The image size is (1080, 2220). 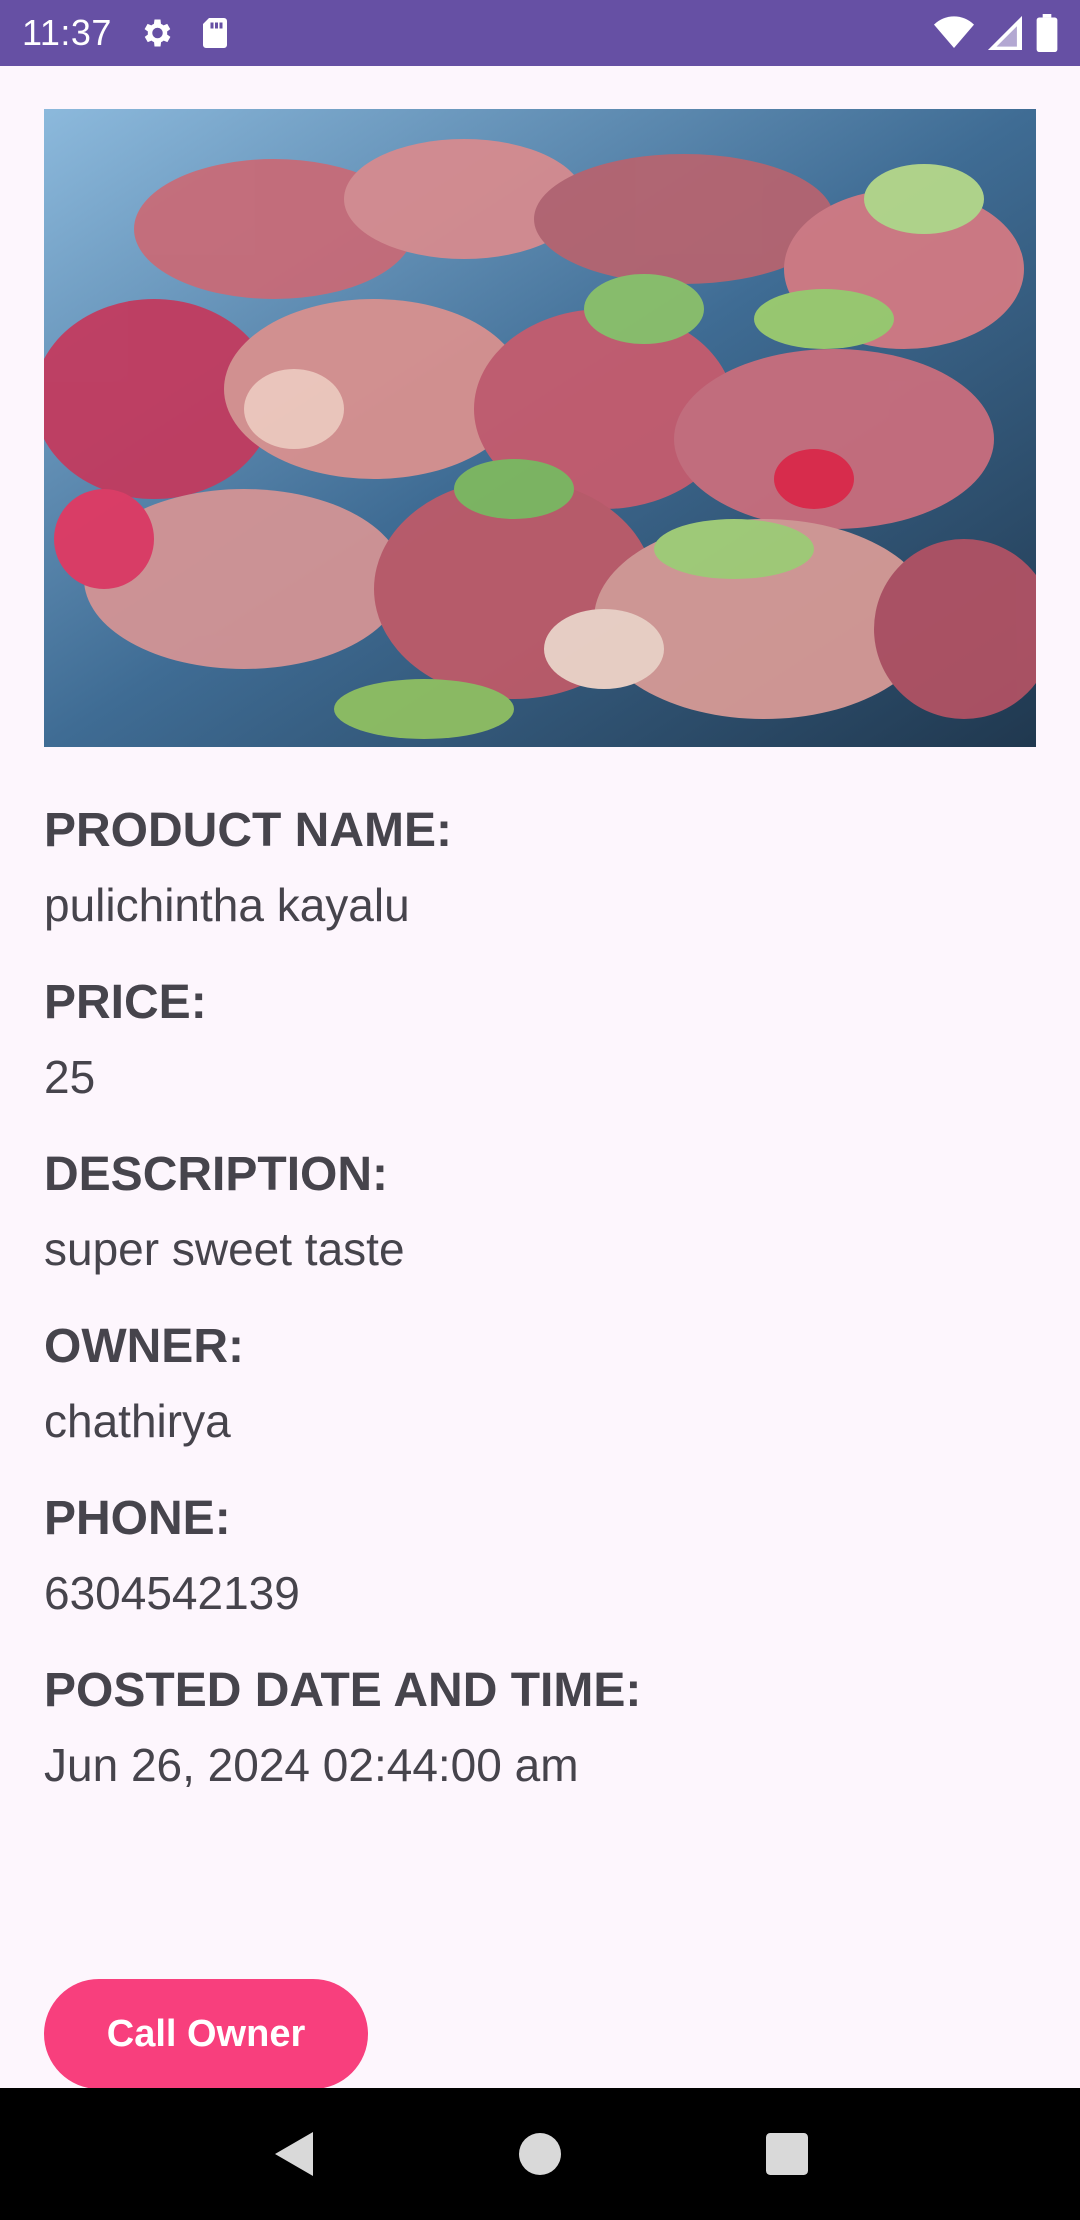 I want to click on field-value: Jun 26, 2024 02:44:00 am, so click(x=311, y=1765).